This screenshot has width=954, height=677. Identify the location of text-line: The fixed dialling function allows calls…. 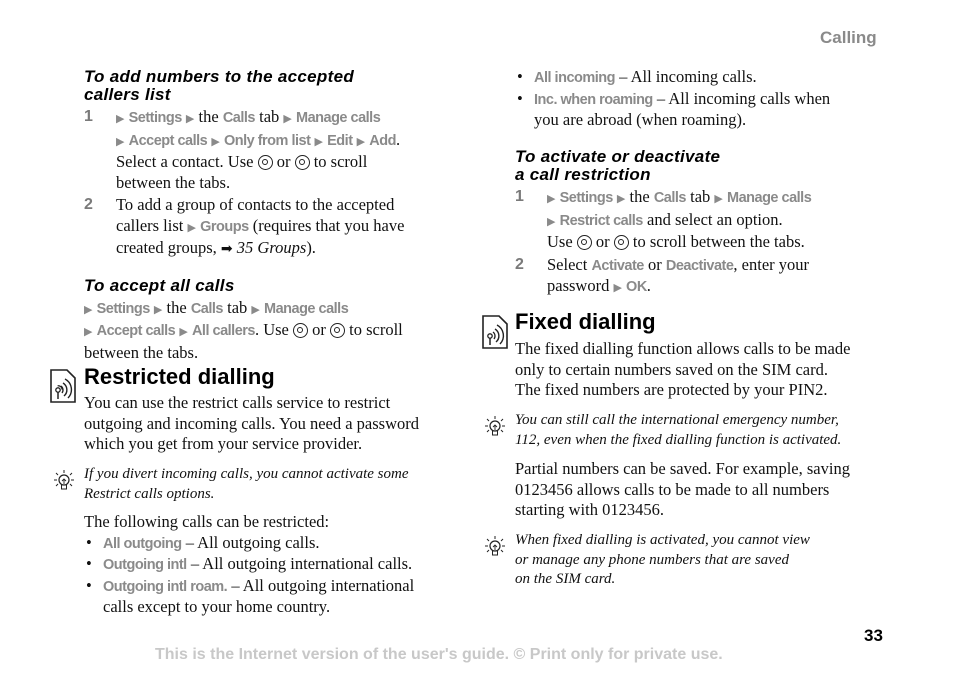
(683, 348).